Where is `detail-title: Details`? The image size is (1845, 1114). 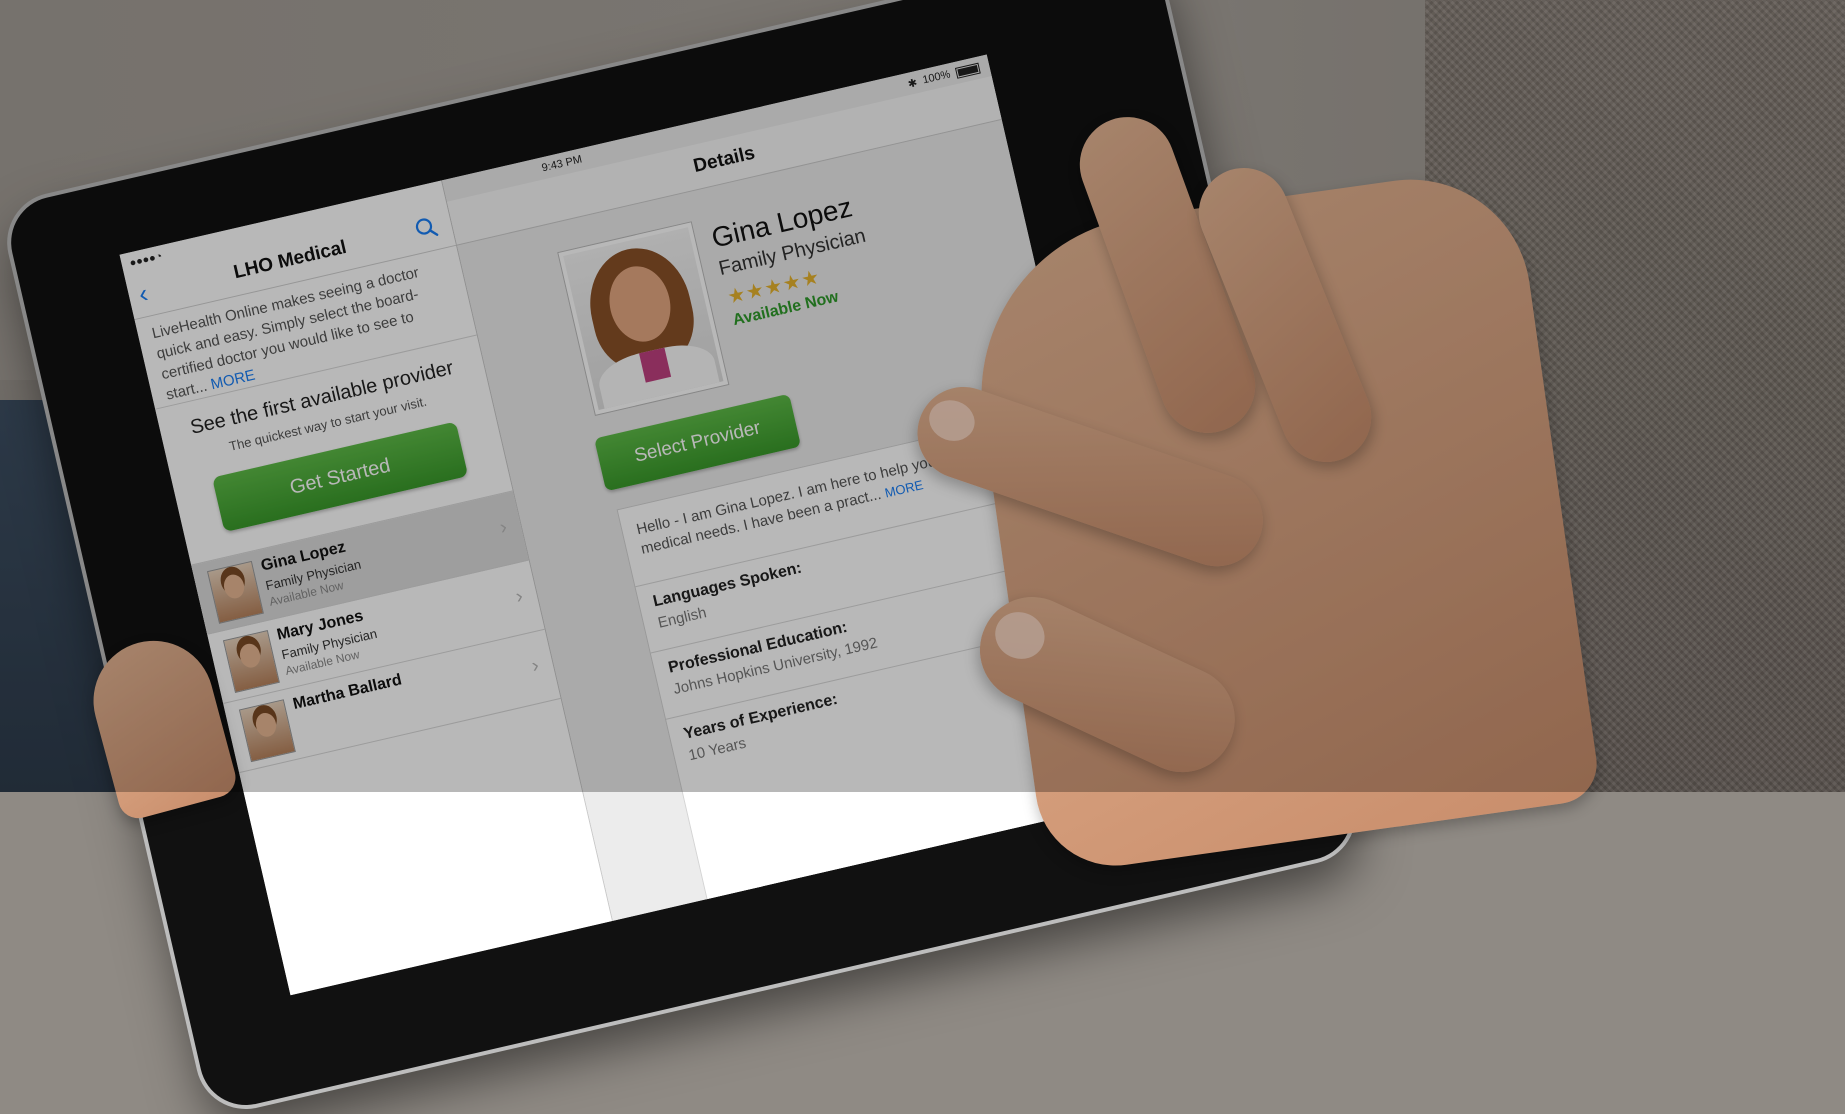
detail-title: Details is located at coordinates (724, 160).